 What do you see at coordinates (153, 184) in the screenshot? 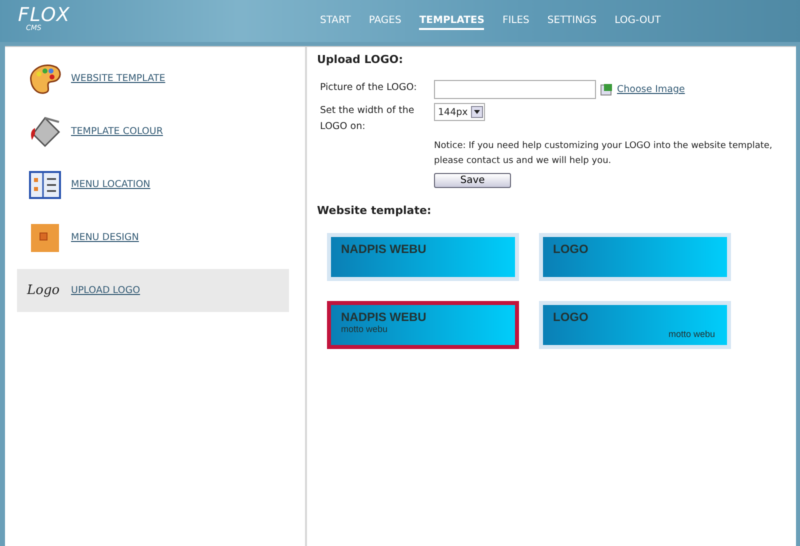
I see `sidebar-item: MENU LOCATION` at bounding box center [153, 184].